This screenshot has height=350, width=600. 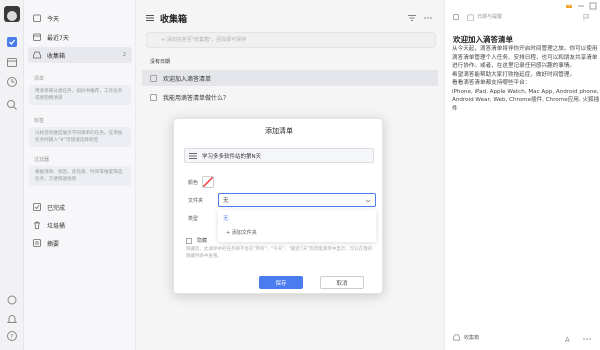 I want to click on dropdown-option-none: 无, so click(x=226, y=218).